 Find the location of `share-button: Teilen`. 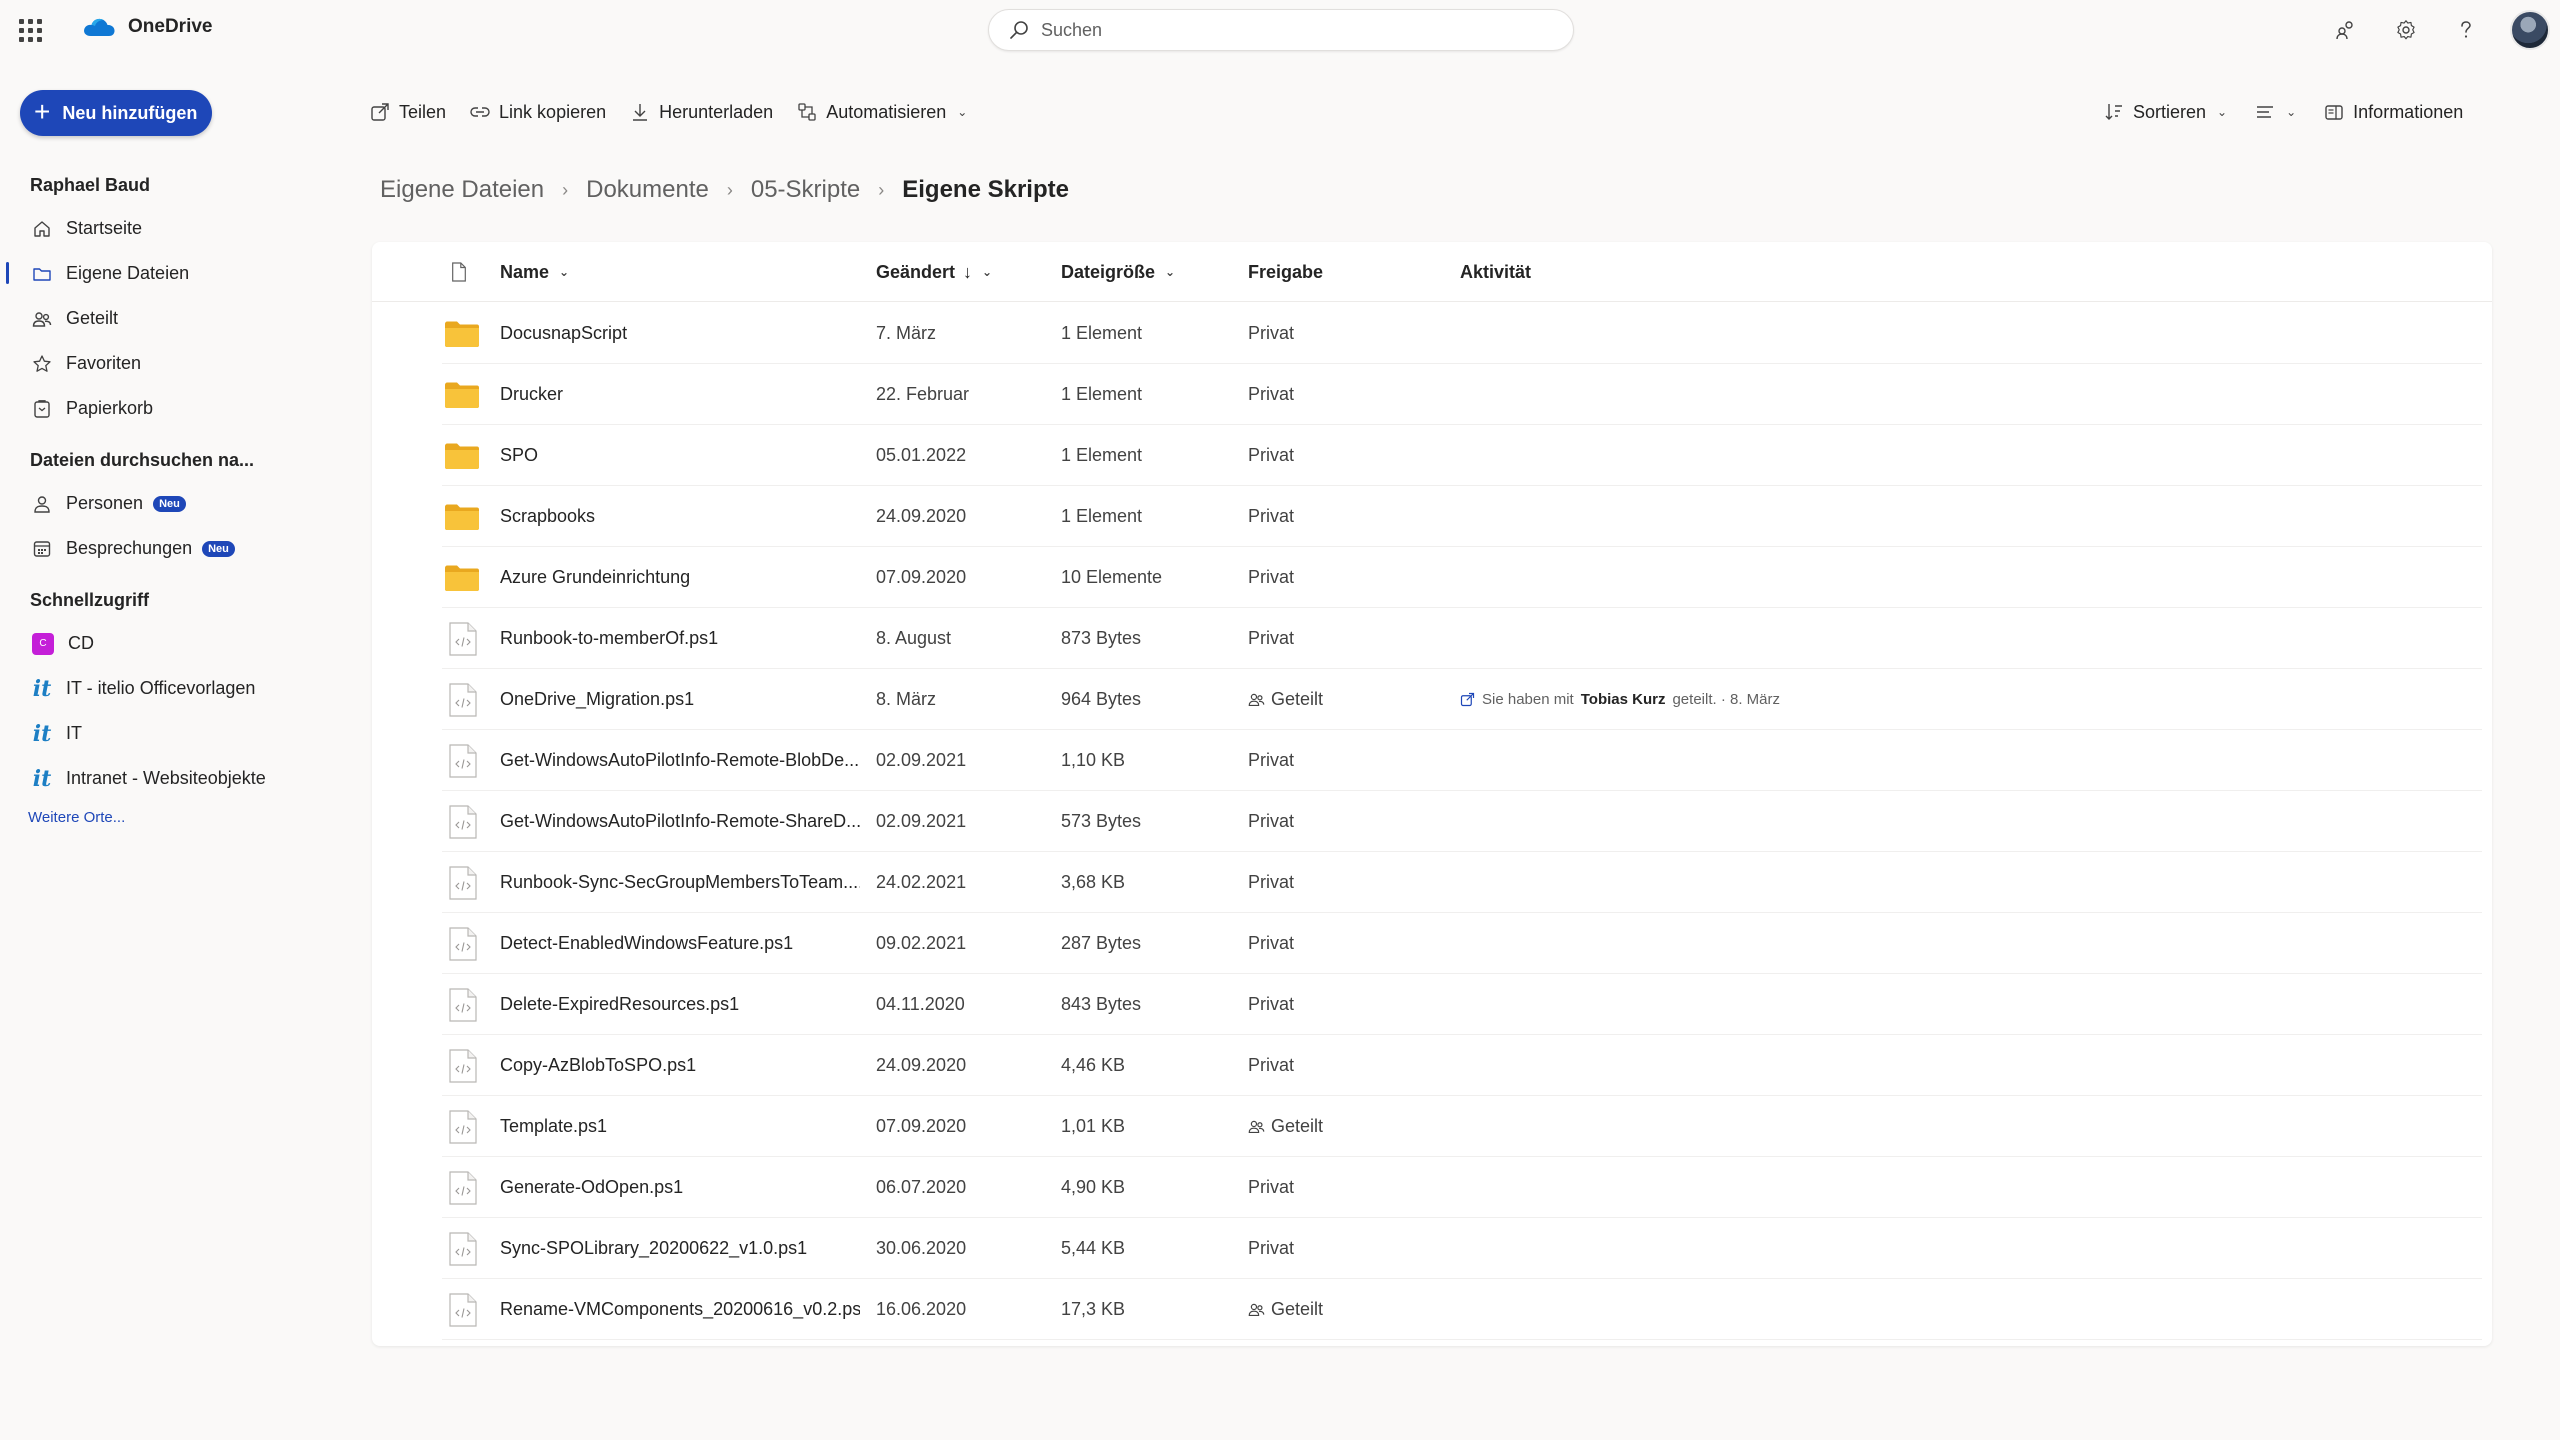

share-button: Teilen is located at coordinates (408, 112).